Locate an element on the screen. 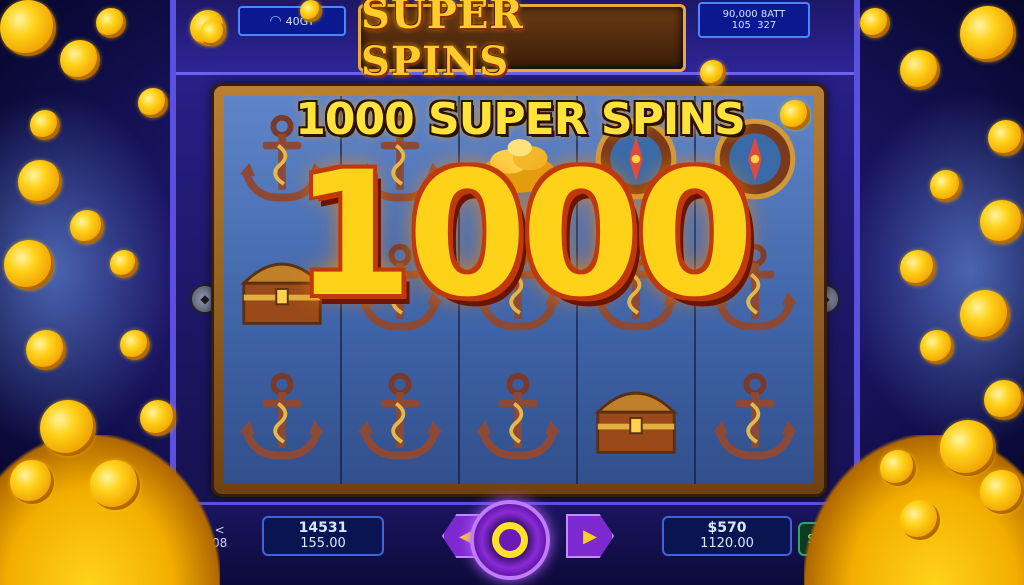 The width and height of the screenshot is (1024, 585). balance-display-line1: $570 is located at coordinates (727, 528).